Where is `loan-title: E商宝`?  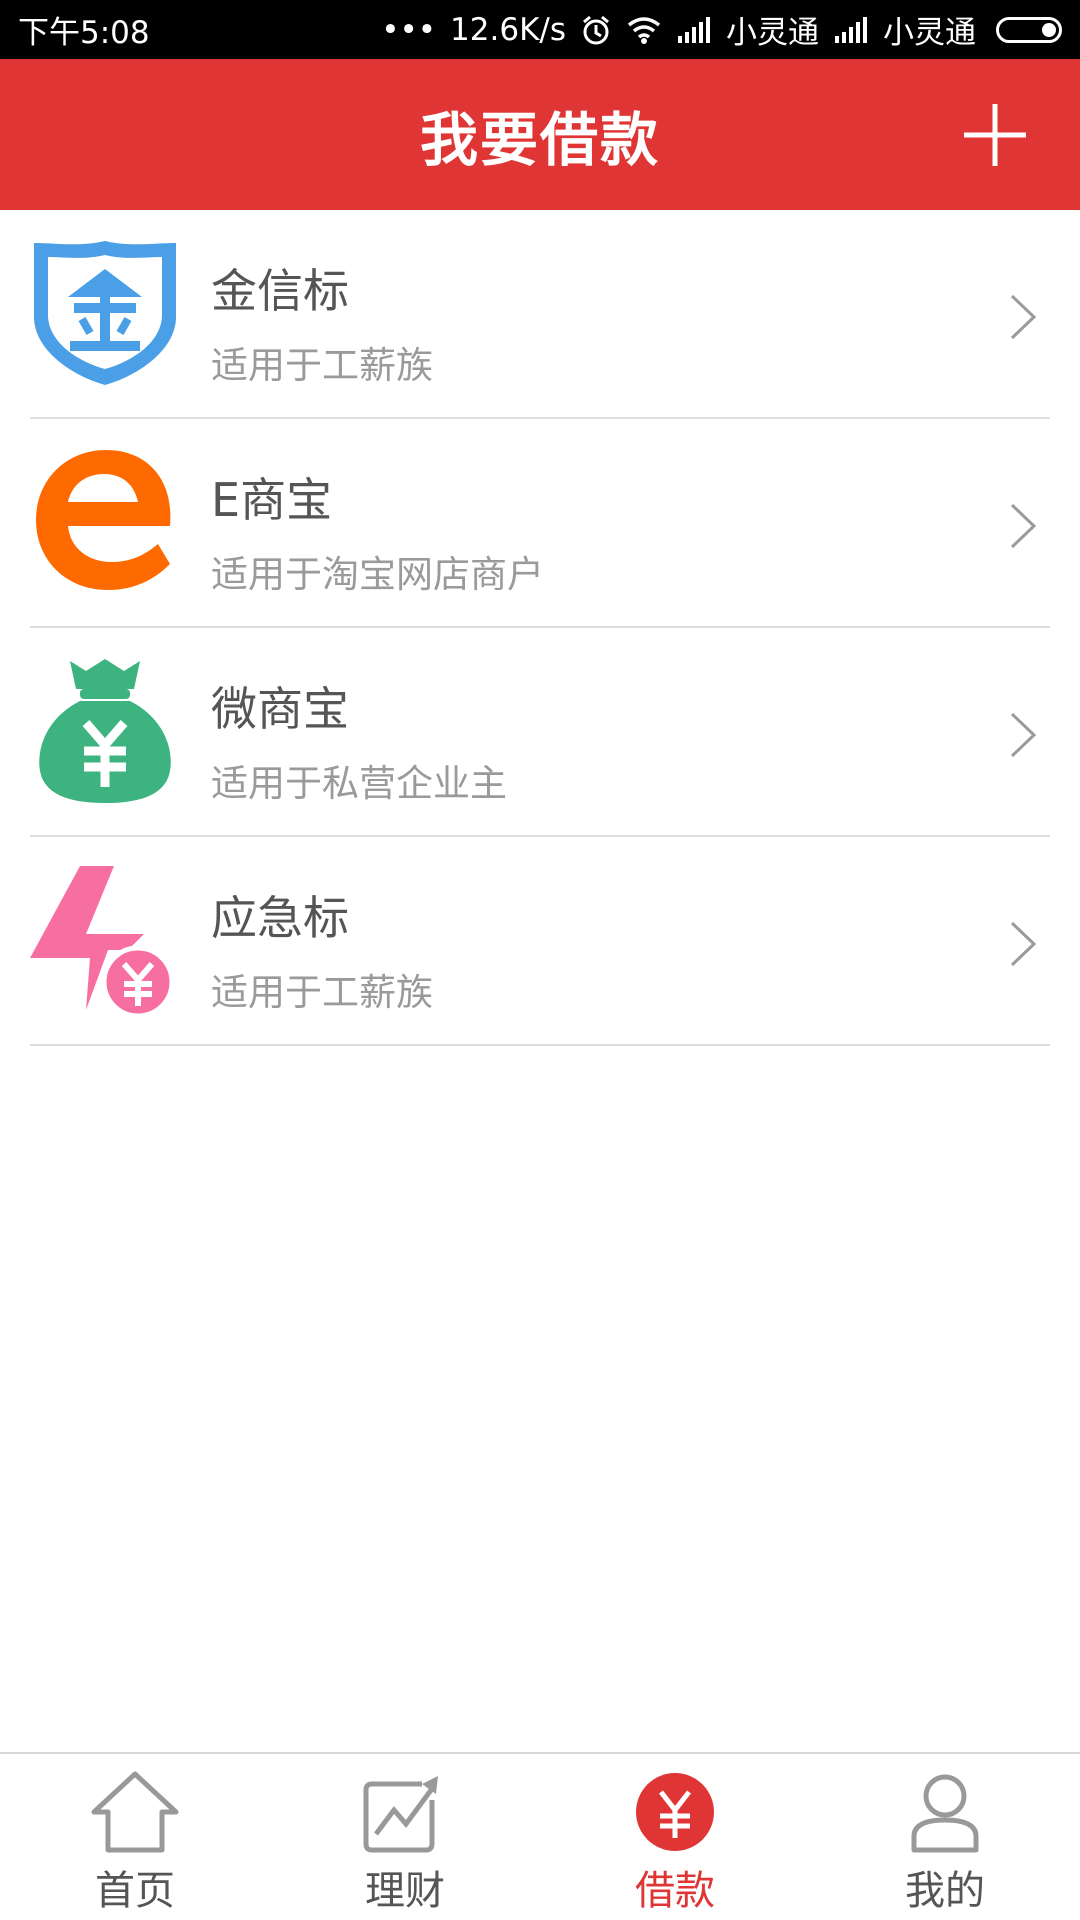
loan-title: E商宝 is located at coordinates (272, 500).